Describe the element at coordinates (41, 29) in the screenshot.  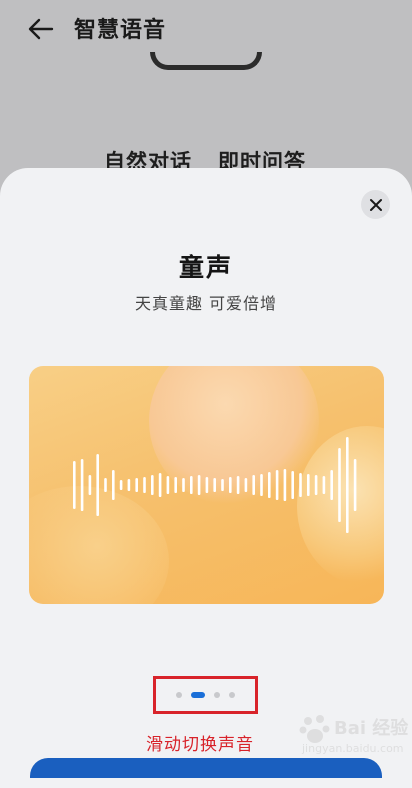
I see `arrow-left-icon` at that location.